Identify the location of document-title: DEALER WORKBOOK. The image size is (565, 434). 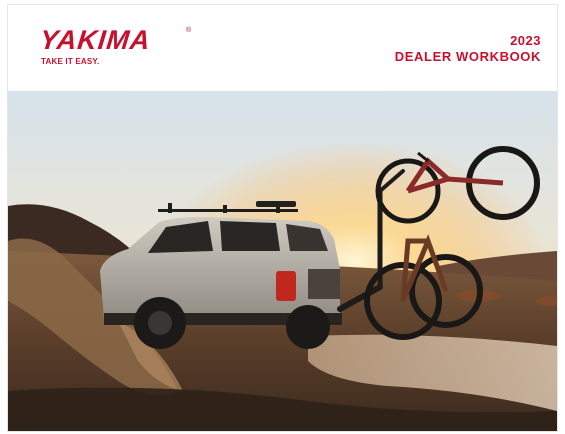
(467, 56).